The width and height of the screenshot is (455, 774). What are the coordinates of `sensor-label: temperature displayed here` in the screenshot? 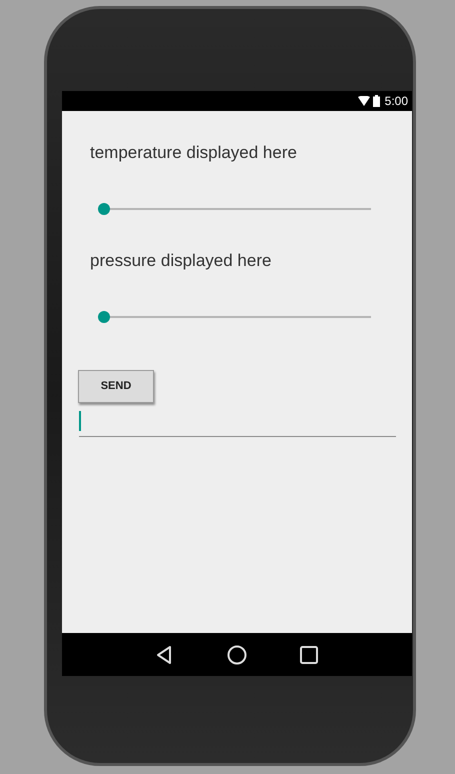 It's located at (194, 153).